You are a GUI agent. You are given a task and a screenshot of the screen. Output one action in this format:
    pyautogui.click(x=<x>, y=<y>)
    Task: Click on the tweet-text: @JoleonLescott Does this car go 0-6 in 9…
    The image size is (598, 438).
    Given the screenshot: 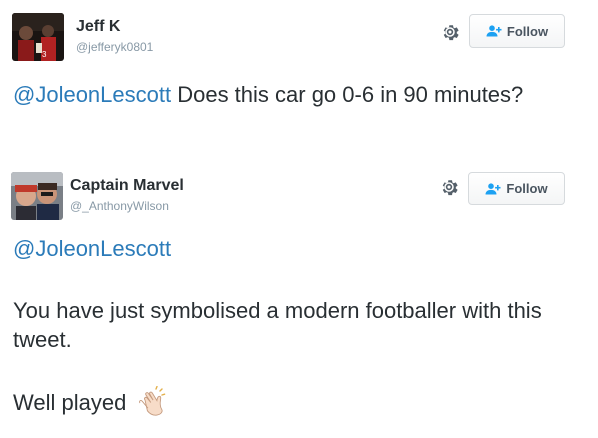 What is the action you would take?
    pyautogui.click(x=298, y=94)
    